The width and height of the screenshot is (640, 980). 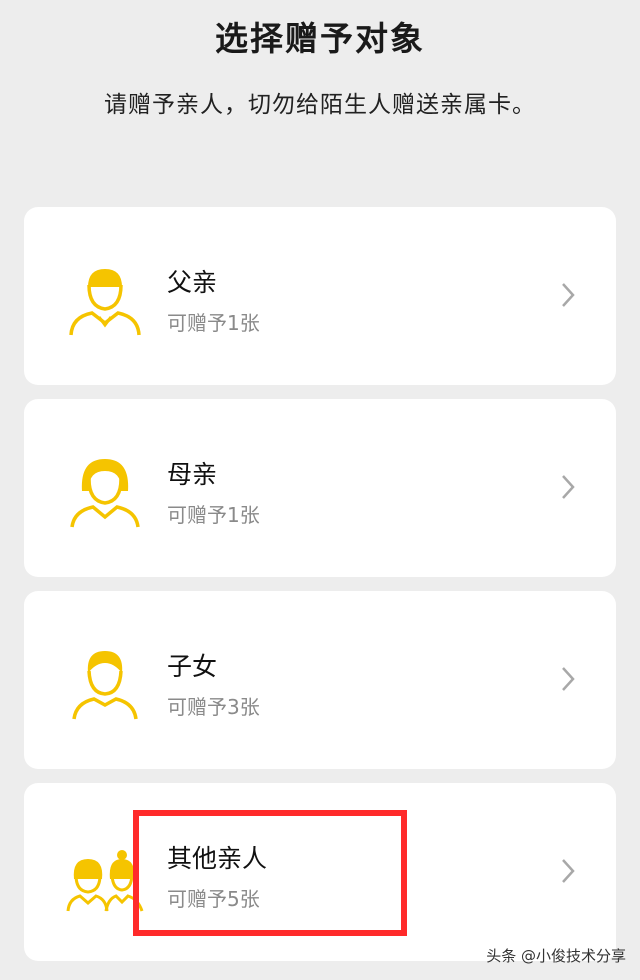 I want to click on father-icon, so click(x=105, y=302).